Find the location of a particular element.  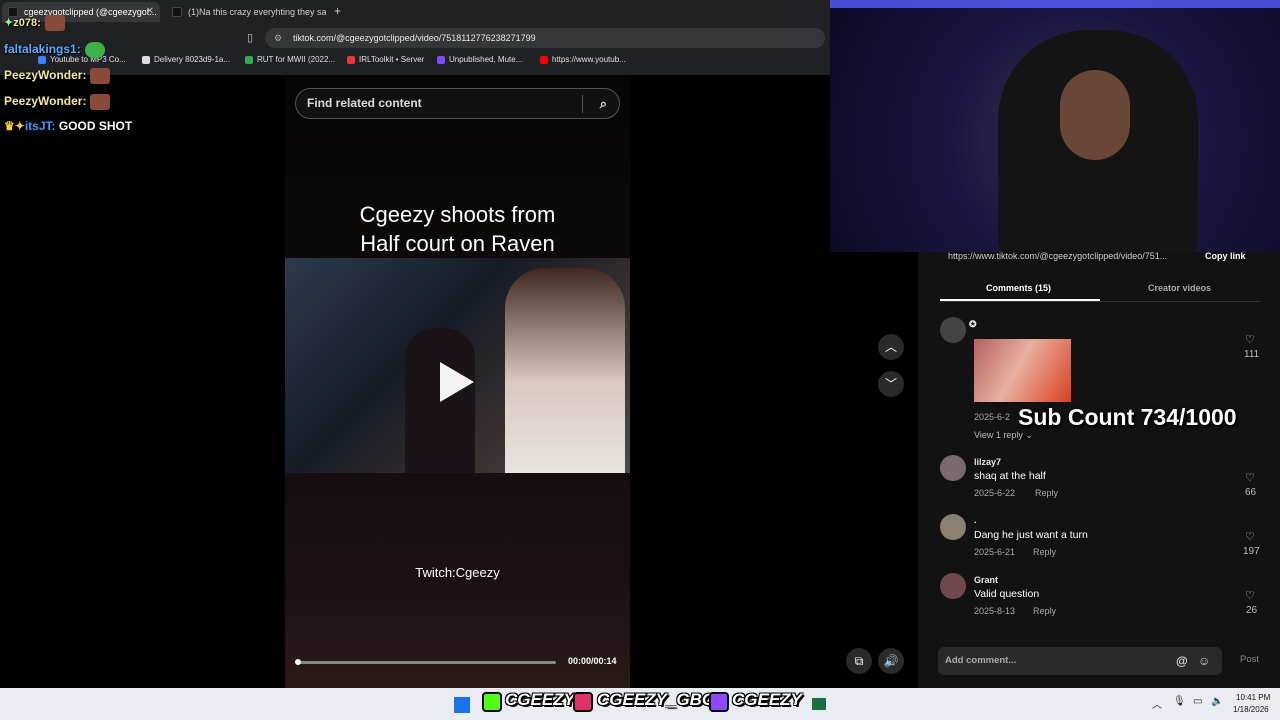

mic-icon: 🎙 is located at coordinates (1179, 701).